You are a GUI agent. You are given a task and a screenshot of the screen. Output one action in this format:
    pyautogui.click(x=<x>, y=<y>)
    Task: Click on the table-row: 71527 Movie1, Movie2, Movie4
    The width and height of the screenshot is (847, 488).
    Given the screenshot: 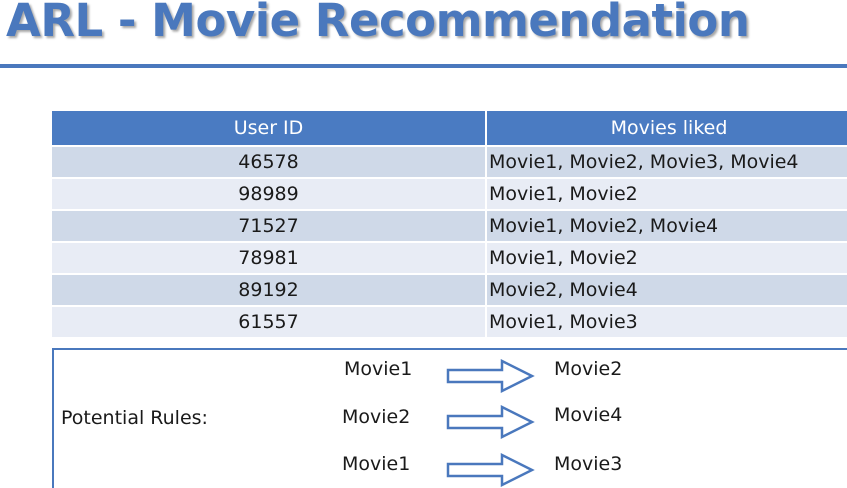 What is the action you would take?
    pyautogui.click(x=449, y=226)
    